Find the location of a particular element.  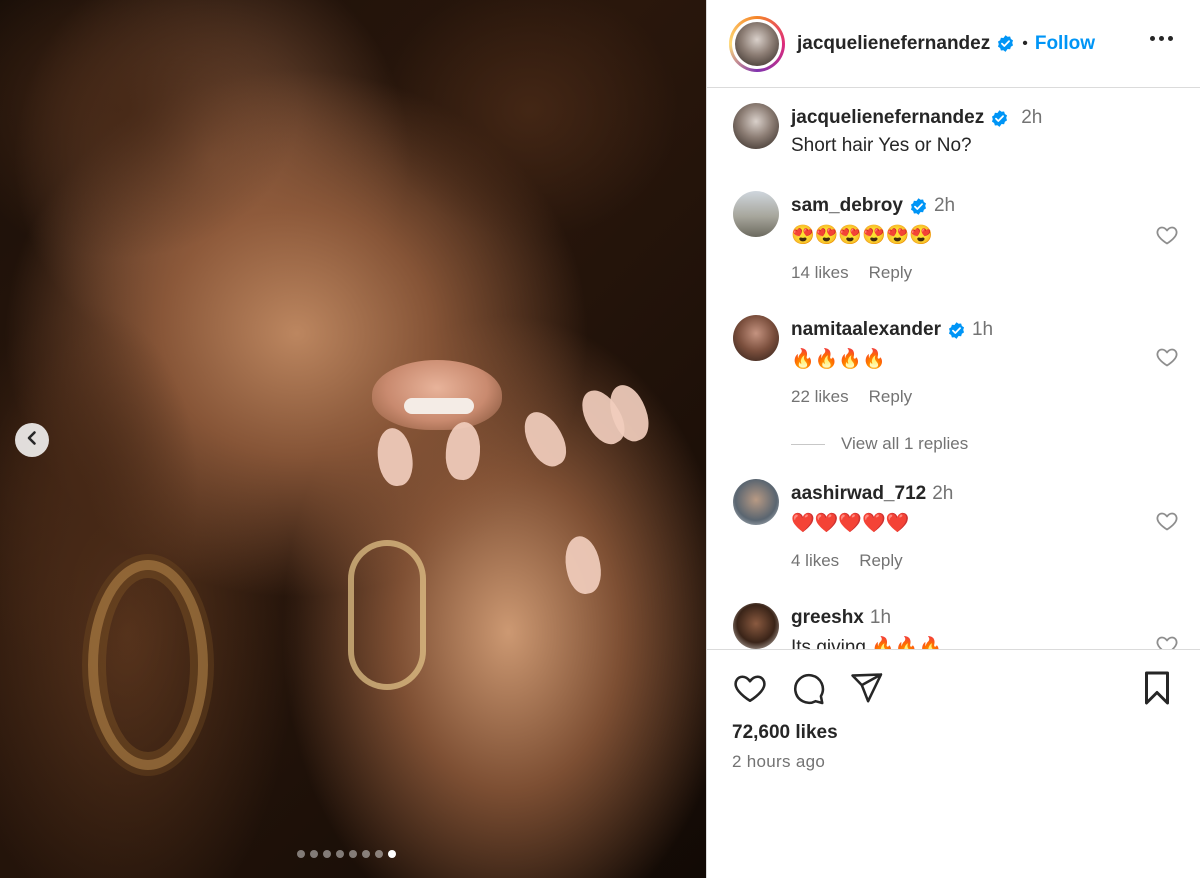

comment-username: aashirwad_712 is located at coordinates (858, 494).